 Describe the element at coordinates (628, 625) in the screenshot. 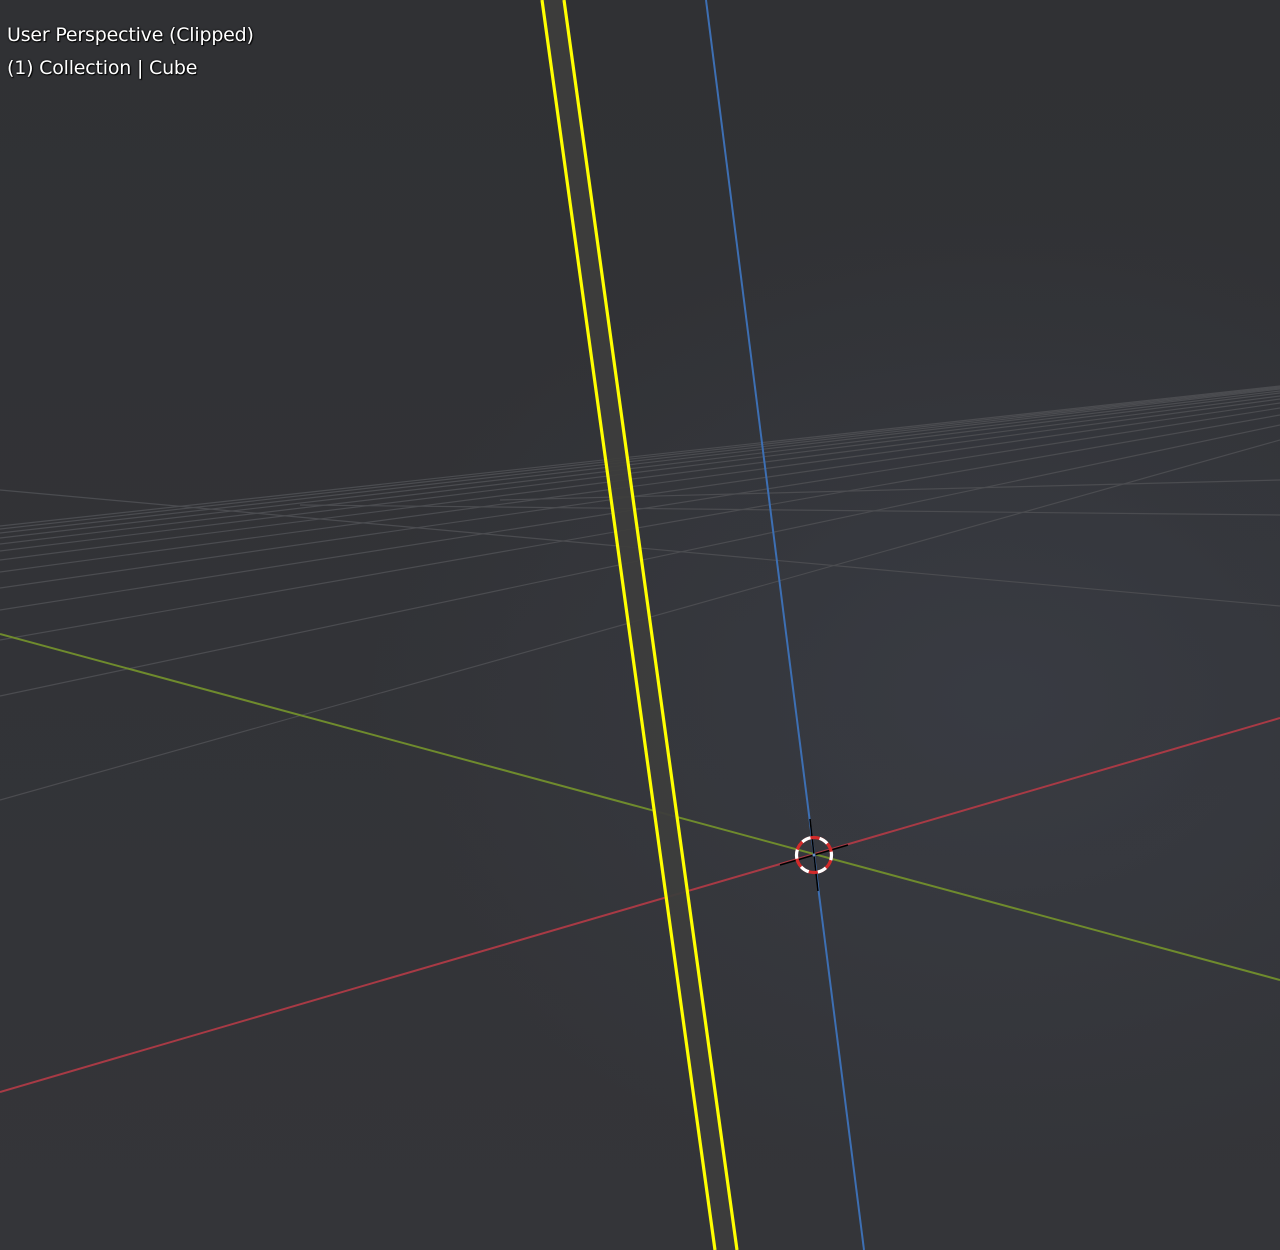

I see `cube-outline-left` at that location.